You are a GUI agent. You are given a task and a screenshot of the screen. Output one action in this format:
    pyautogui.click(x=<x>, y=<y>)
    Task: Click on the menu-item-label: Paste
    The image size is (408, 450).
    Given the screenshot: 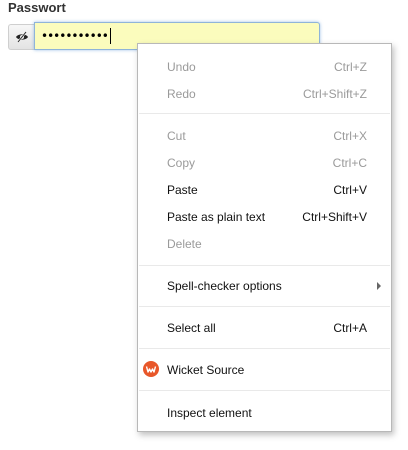 What is the action you would take?
    pyautogui.click(x=182, y=189)
    